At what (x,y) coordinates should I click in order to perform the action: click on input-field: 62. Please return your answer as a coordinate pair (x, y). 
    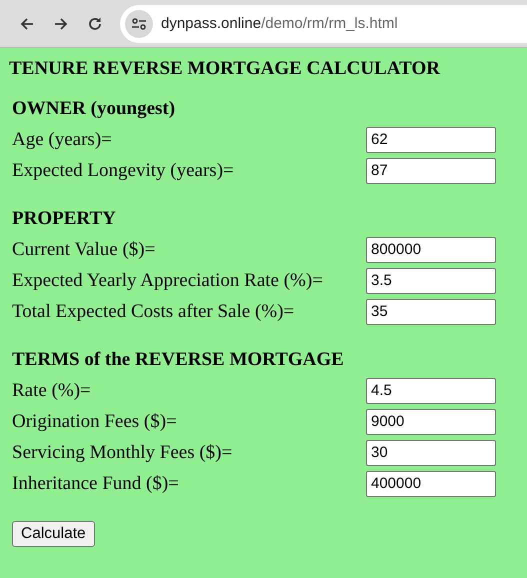
    Looking at the image, I should click on (431, 139).